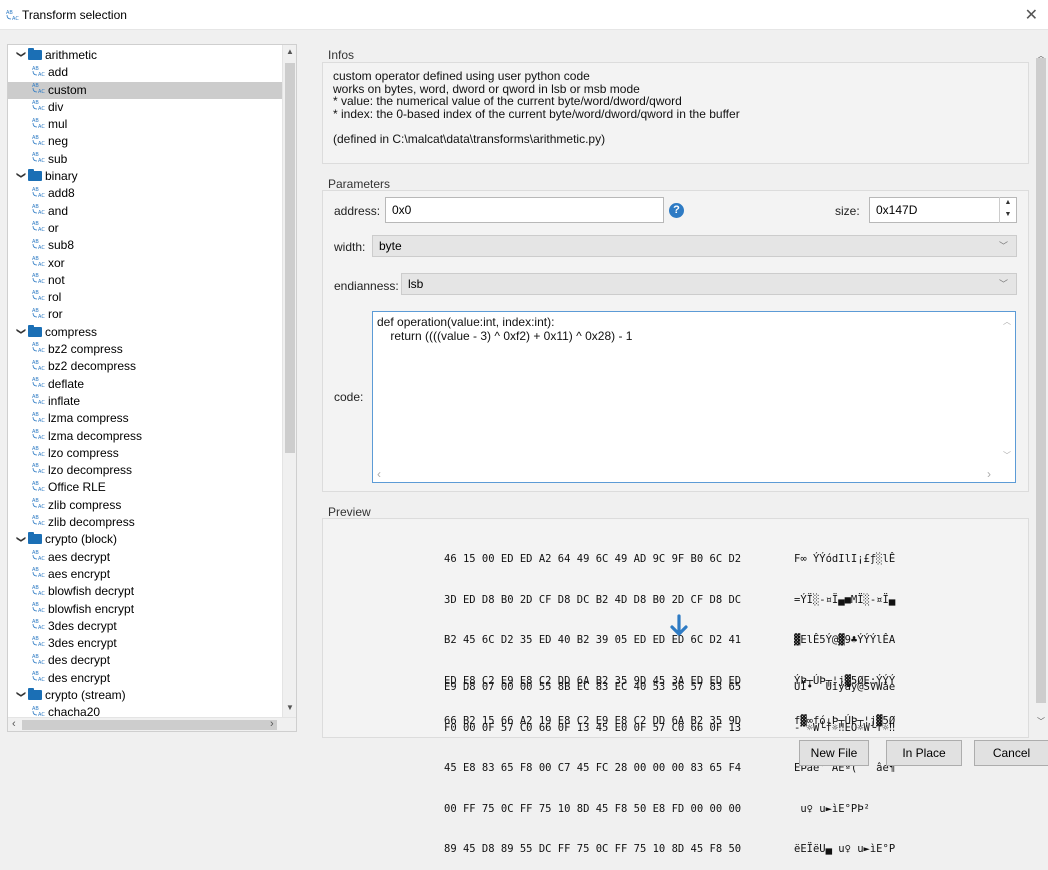 This screenshot has height=870, width=1048. Describe the element at coordinates (943, 210) in the screenshot. I see `size-input: 0x147D` at that location.